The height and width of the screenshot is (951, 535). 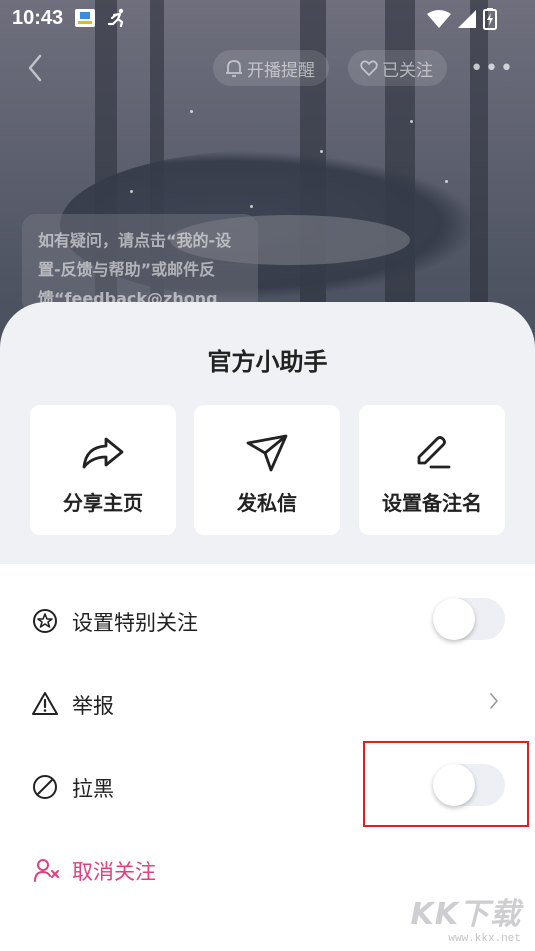 What do you see at coordinates (114, 872) in the screenshot?
I see `unfollow-label: 取消关注` at bounding box center [114, 872].